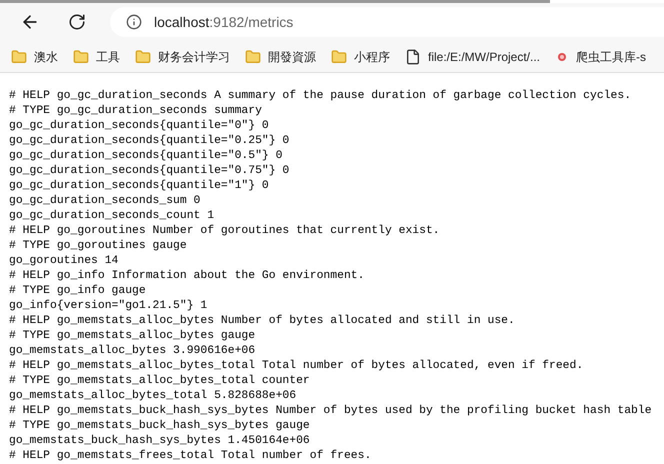 Image resolution: width=664 pixels, height=464 pixels. What do you see at coordinates (224, 231) in the screenshot?
I see `metrics-line: # HELP go_goroutines Number of goroutines that currently exist.` at bounding box center [224, 231].